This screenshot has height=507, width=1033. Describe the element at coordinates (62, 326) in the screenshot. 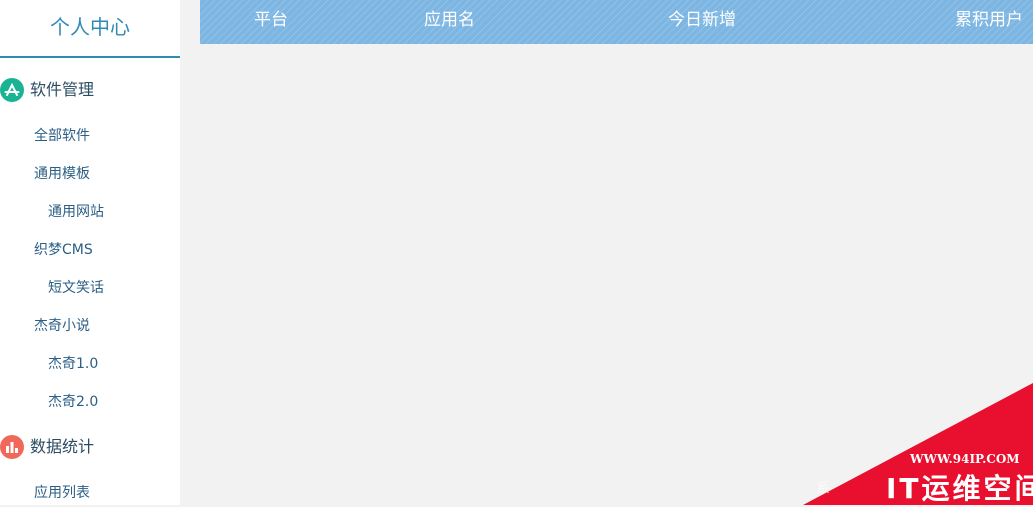

I see `sidebar-item-jieqi-novel: 杰奇小说` at that location.